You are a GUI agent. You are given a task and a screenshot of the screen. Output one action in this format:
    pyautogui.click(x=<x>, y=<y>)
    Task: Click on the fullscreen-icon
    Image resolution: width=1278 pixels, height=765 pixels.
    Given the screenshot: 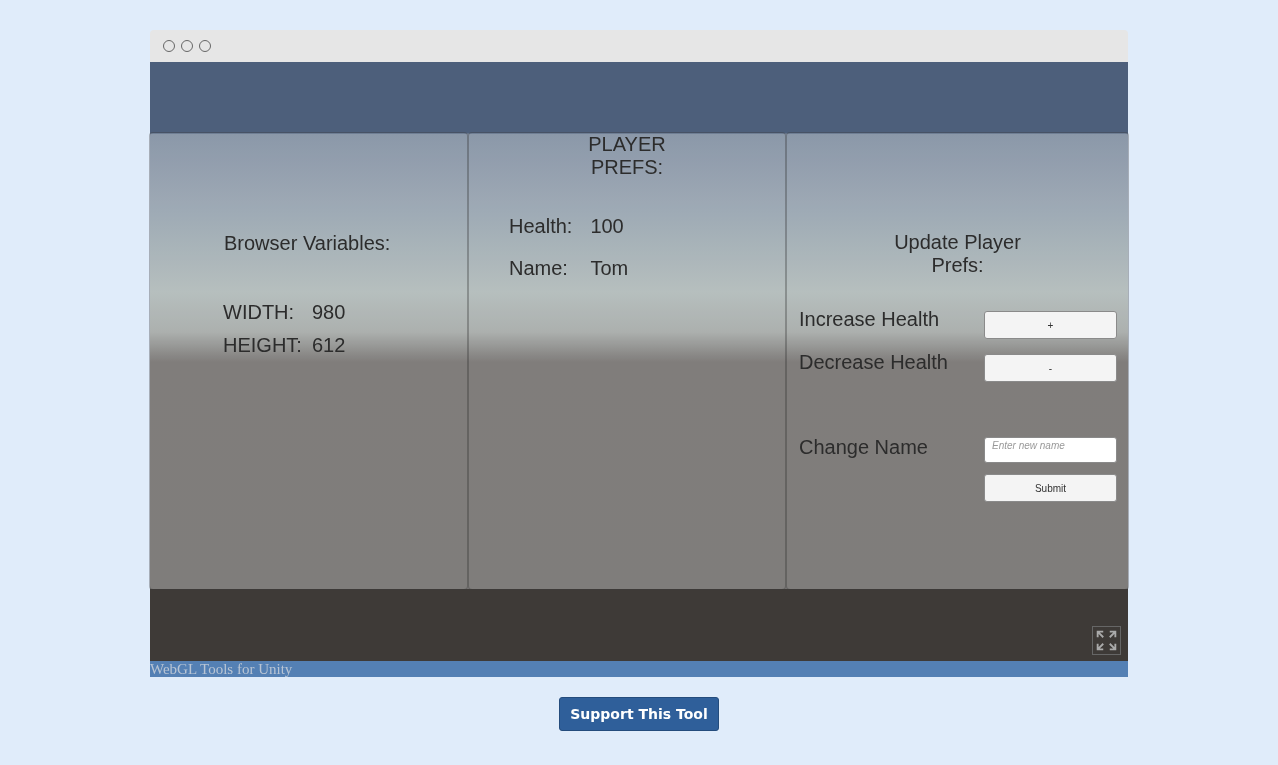 What is the action you would take?
    pyautogui.click(x=1106, y=640)
    